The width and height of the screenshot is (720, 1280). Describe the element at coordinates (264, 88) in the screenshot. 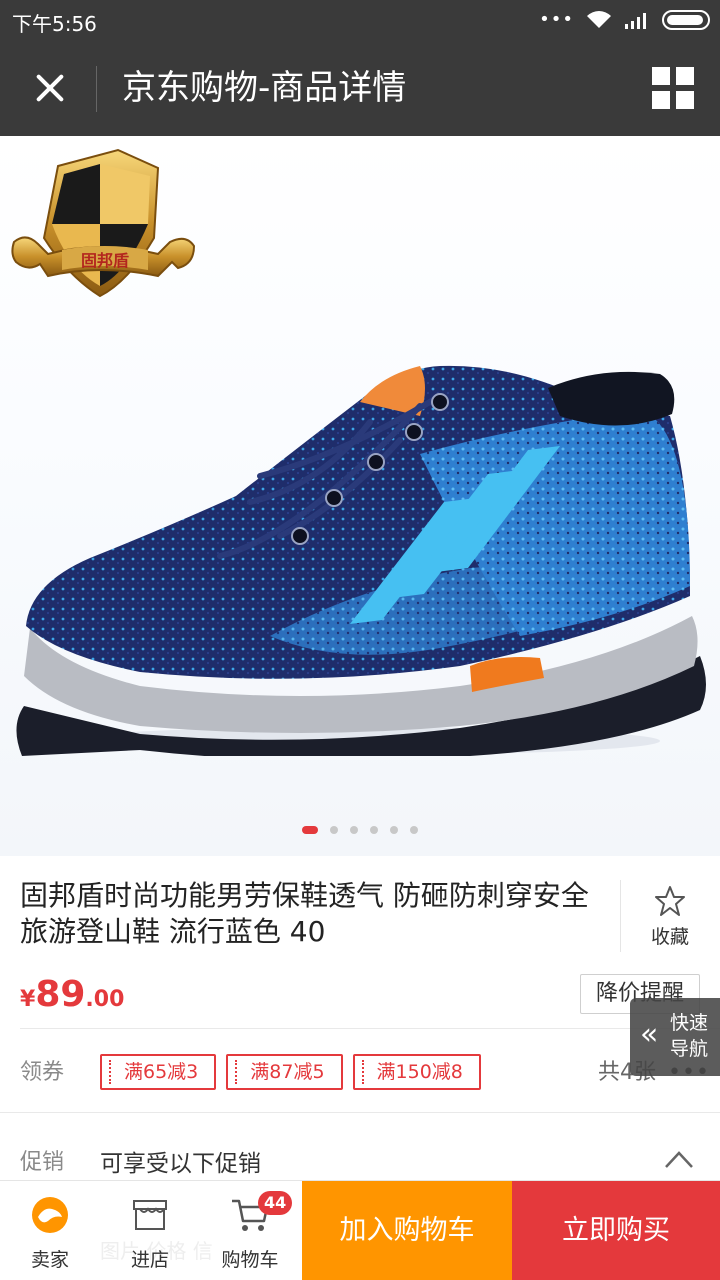

I see `page-title: 京东购物-商品详情` at that location.